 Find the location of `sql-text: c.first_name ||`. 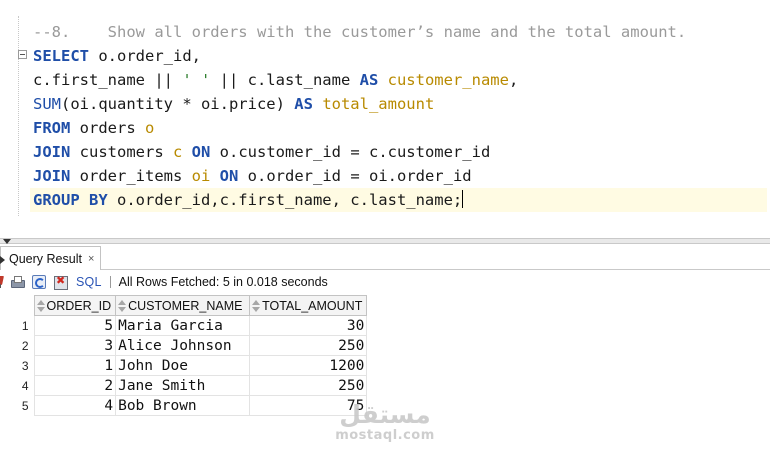

sql-text: c.first_name || is located at coordinates (108, 80).